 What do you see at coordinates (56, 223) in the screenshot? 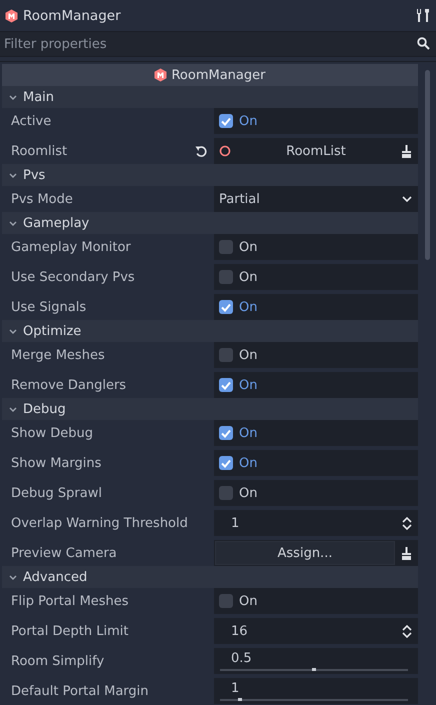
I see `section-title: Gameplay` at bounding box center [56, 223].